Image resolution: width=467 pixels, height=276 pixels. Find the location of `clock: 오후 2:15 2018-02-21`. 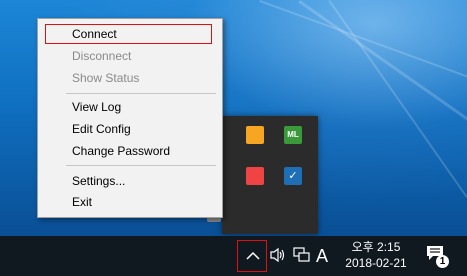

clock: 오후 2:15 2018-02-21 is located at coordinates (376, 255).